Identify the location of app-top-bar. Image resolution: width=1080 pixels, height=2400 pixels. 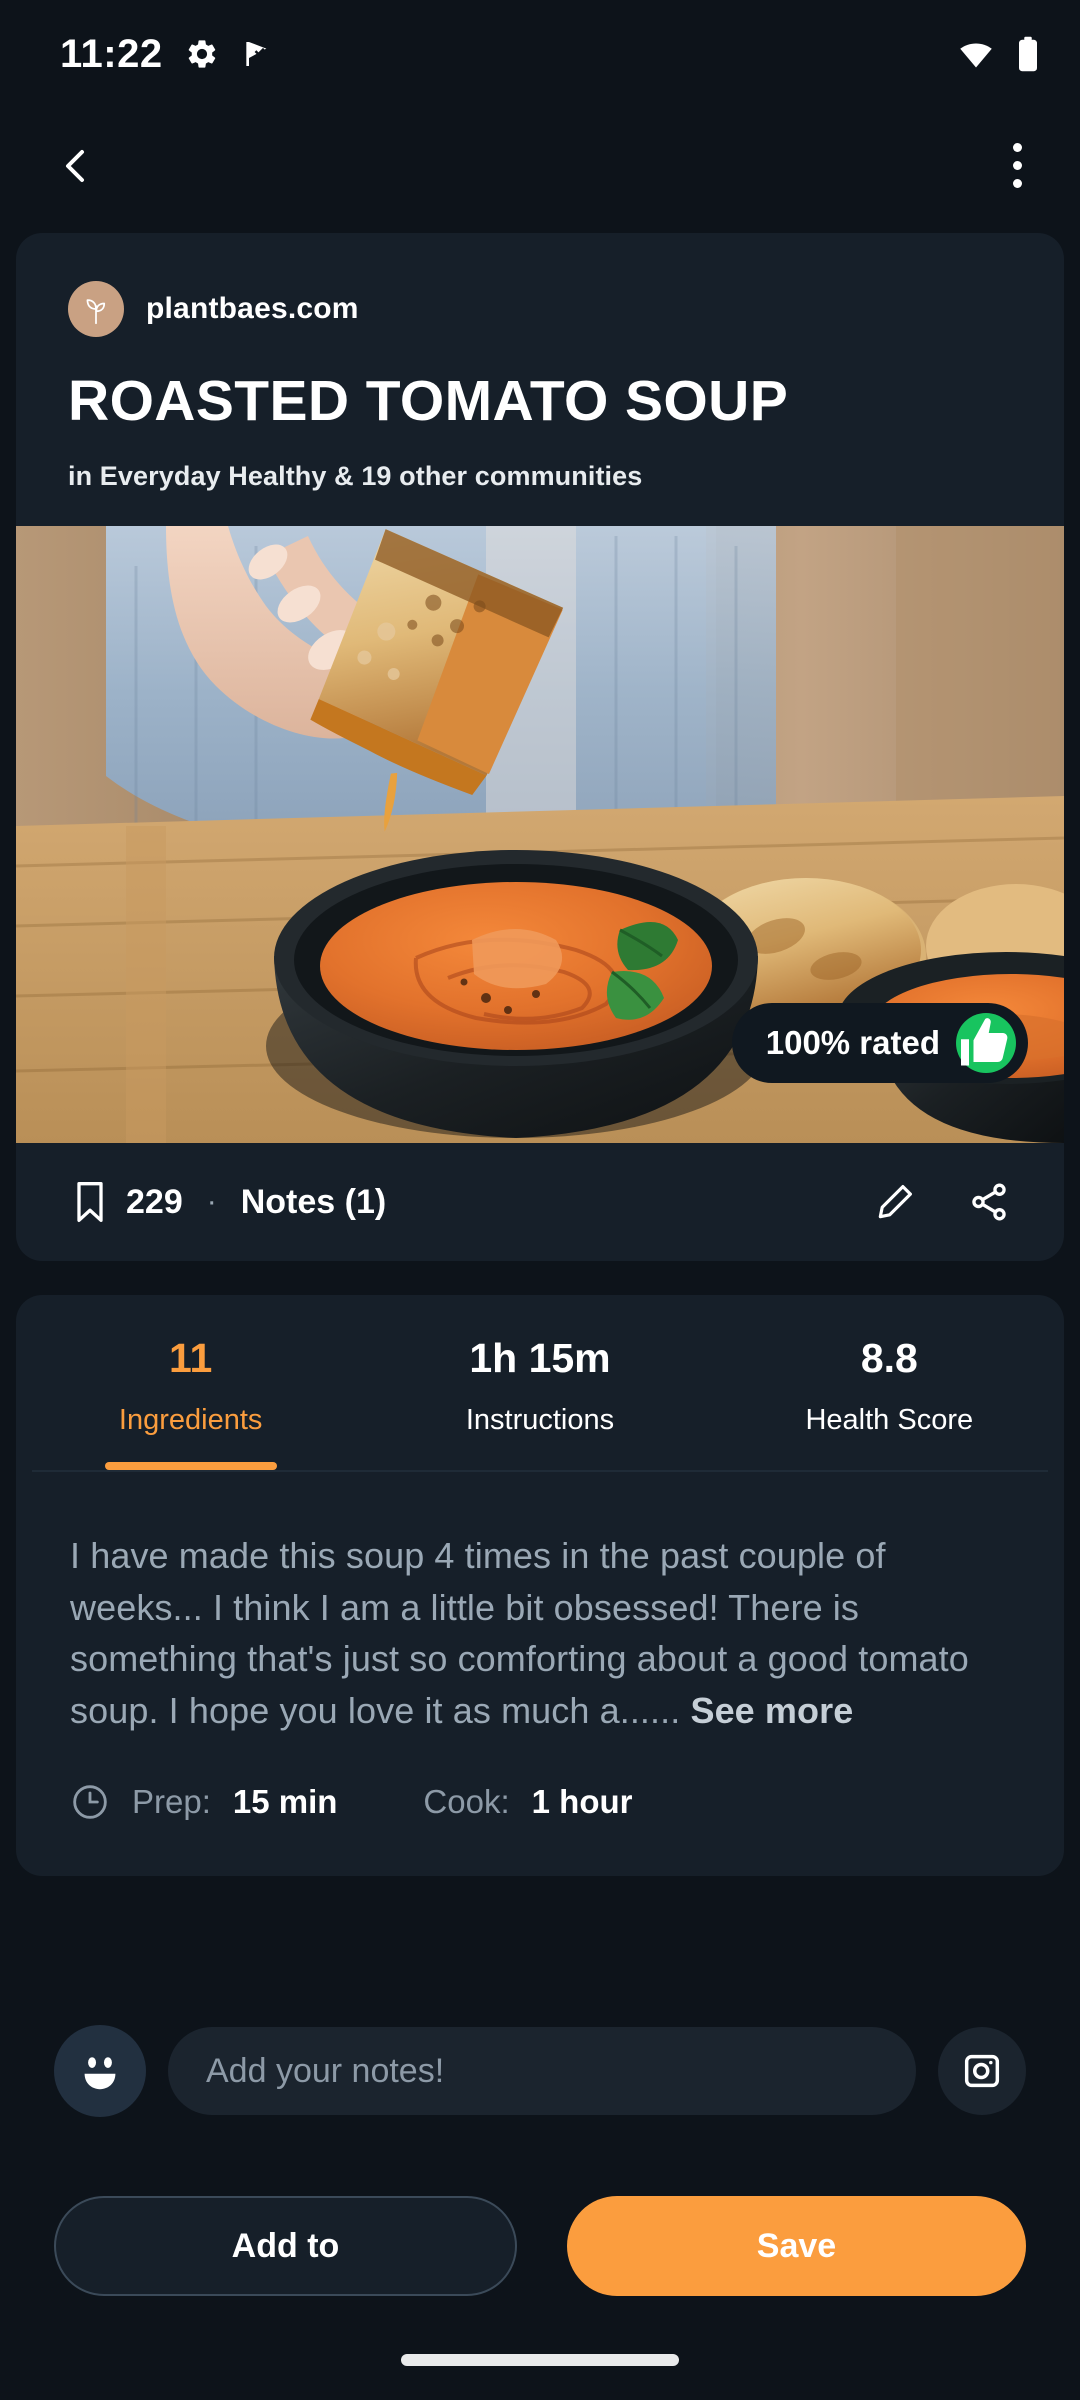
(540, 165).